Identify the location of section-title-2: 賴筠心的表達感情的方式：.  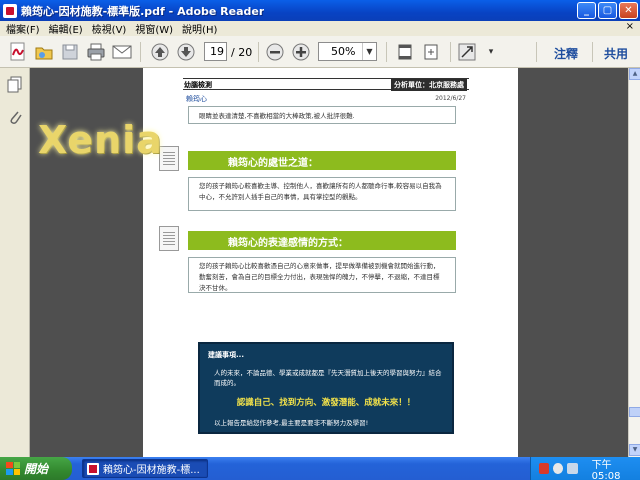
(288, 243).